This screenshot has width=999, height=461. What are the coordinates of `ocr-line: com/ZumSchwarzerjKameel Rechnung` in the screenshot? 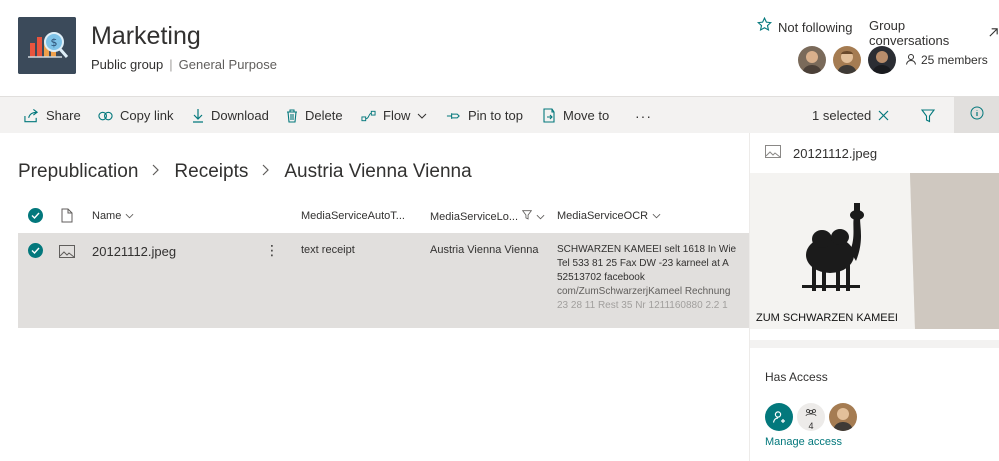 It's located at (644, 291).